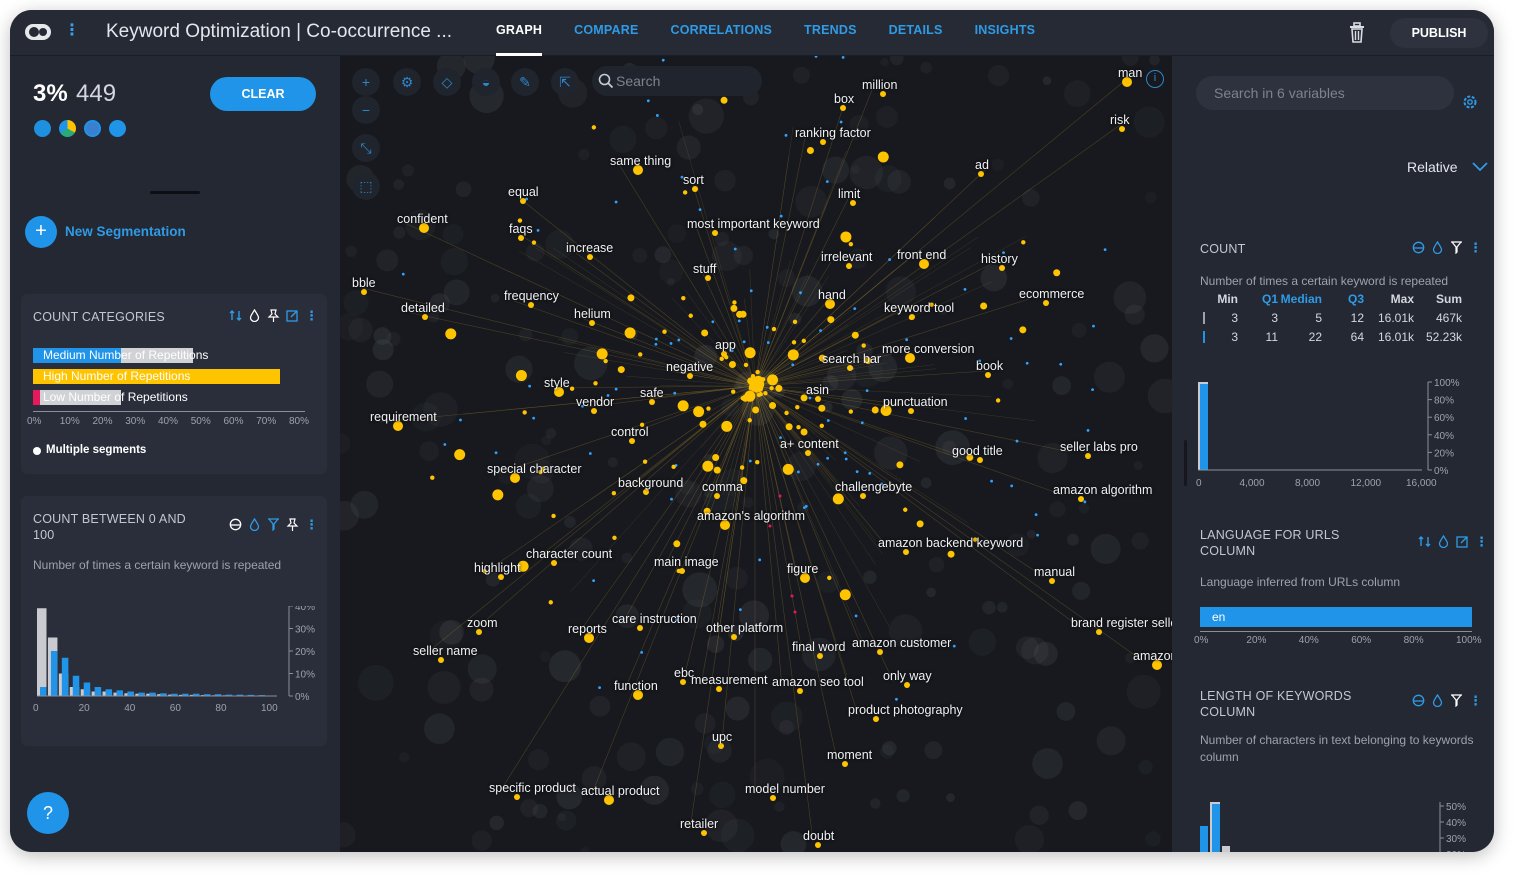  What do you see at coordinates (407, 82) in the screenshot?
I see `settings-icon: ⚙` at bounding box center [407, 82].